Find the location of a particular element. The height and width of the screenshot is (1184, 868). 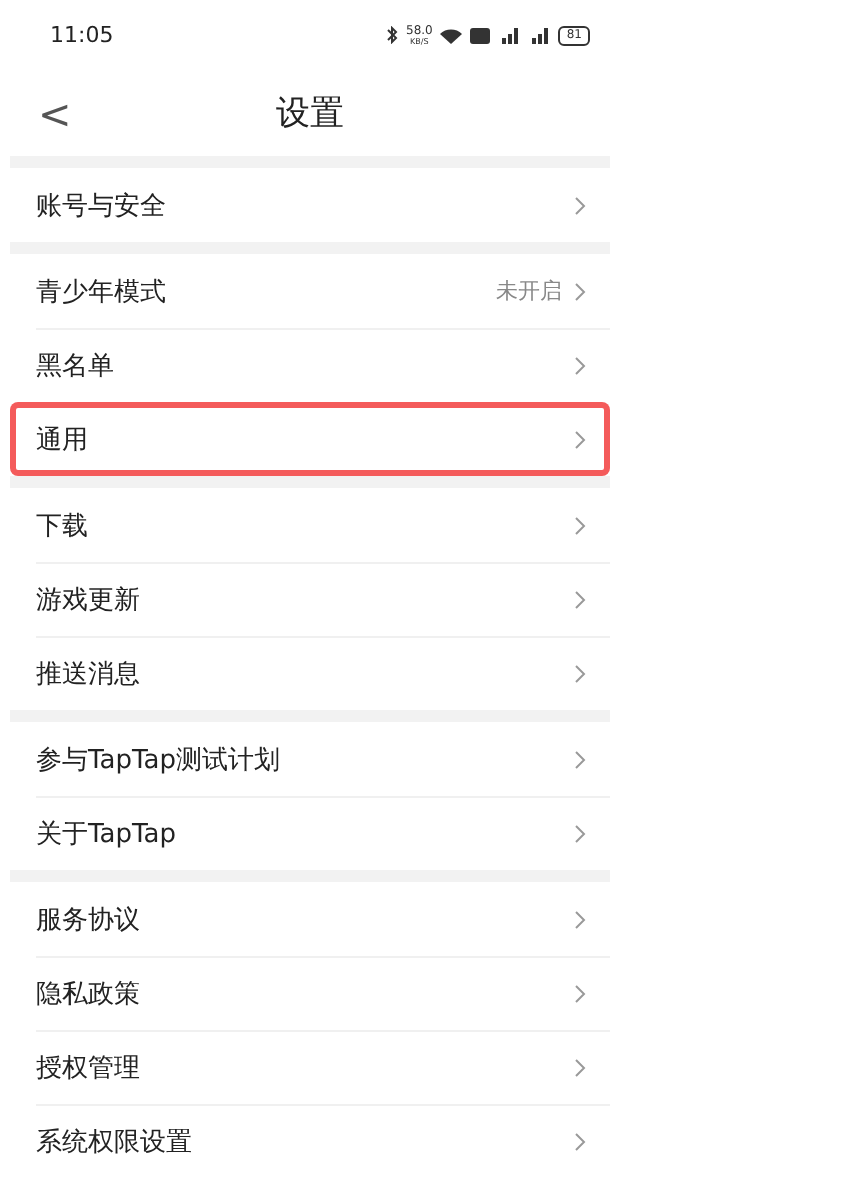

item-value: 未开启 is located at coordinates (529, 291).